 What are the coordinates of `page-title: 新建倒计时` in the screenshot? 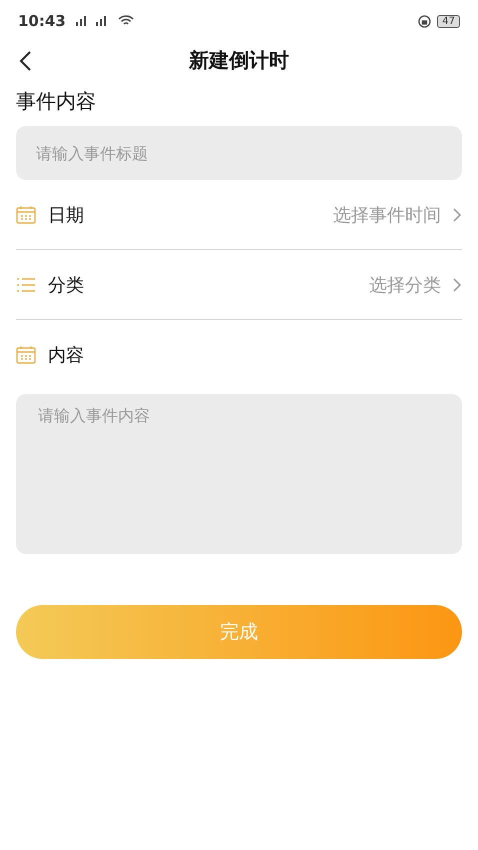 It's located at (239, 60).